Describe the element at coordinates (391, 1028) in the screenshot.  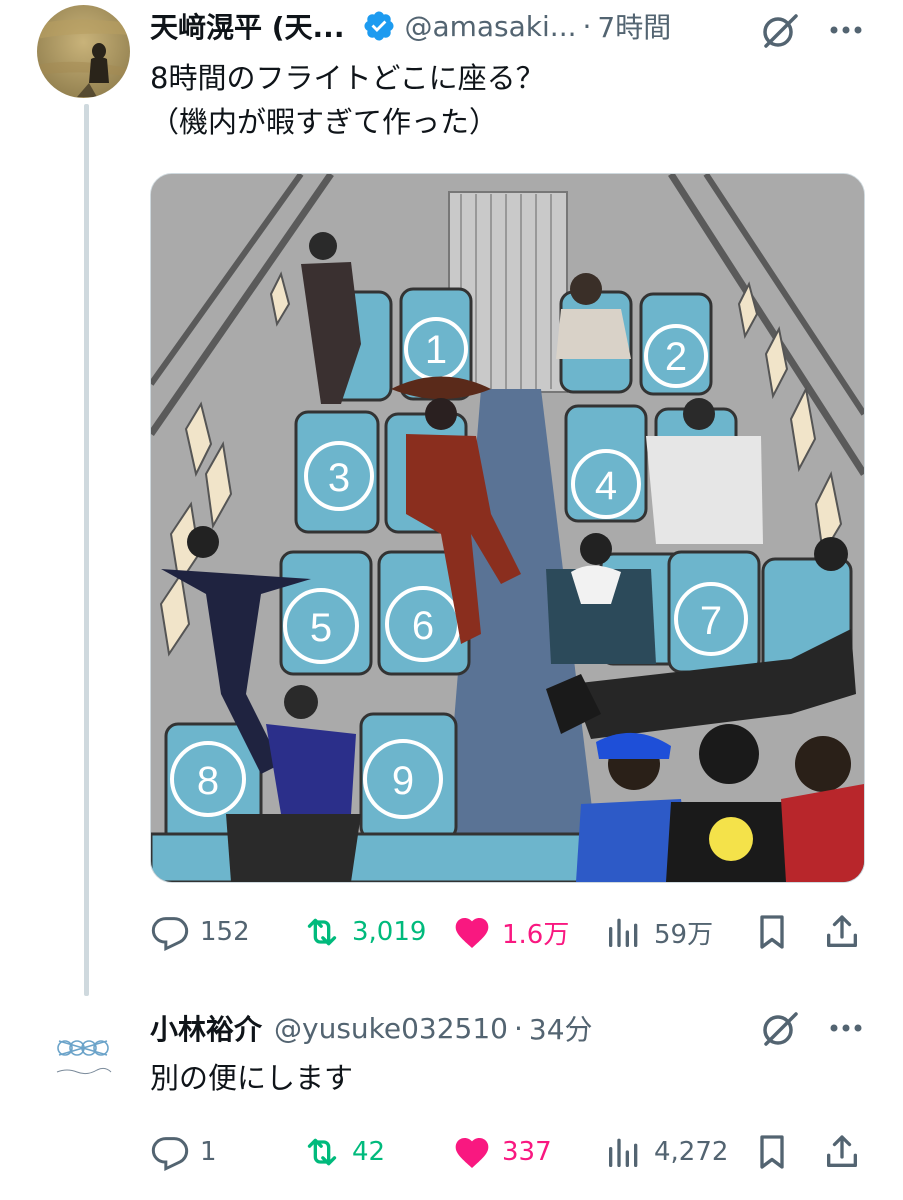
I see `author-handle: @yusuke032510` at that location.